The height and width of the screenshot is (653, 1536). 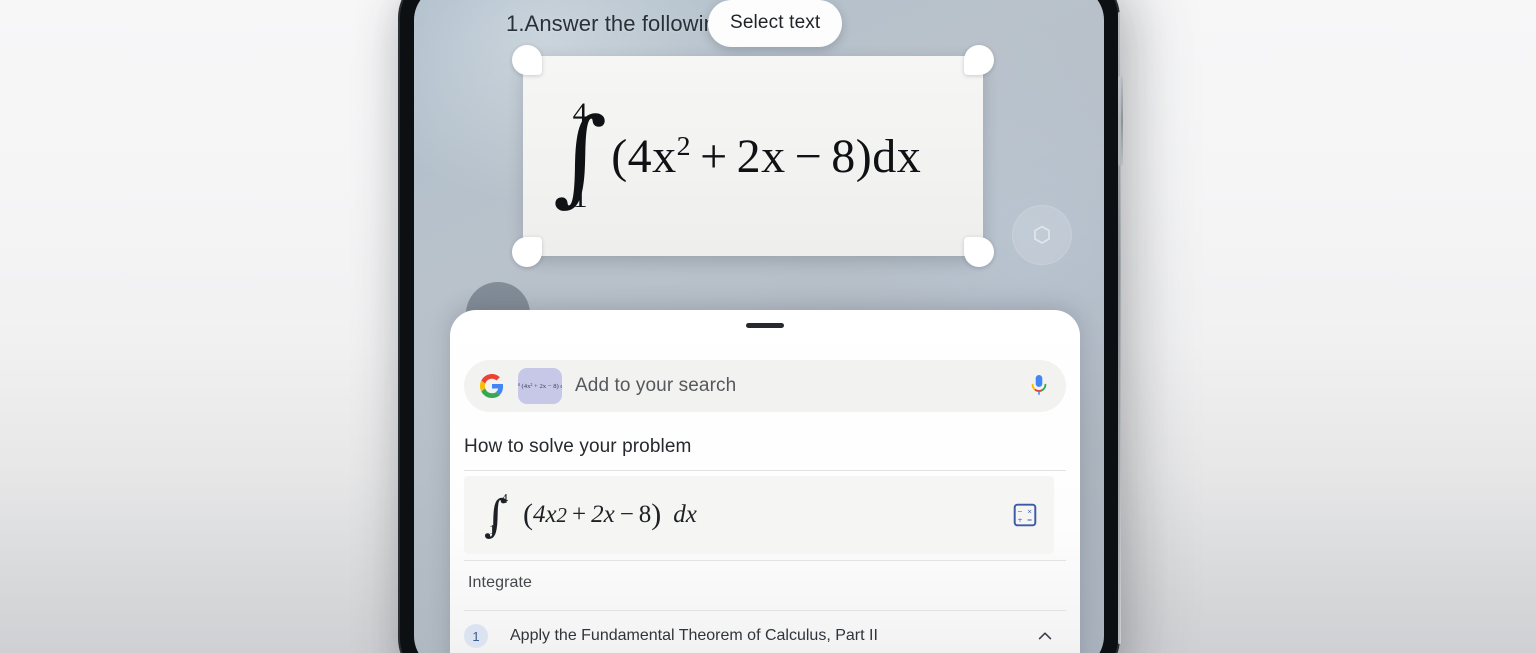 I want to click on integral-lower-limit: 1, so click(x=580, y=198).